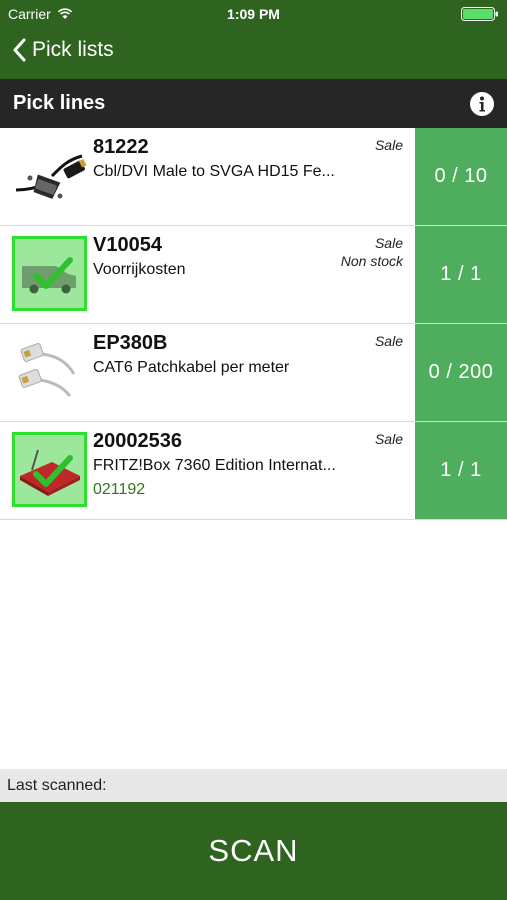 The width and height of the screenshot is (507, 900). I want to click on section-title: Pick lines, so click(59, 103).